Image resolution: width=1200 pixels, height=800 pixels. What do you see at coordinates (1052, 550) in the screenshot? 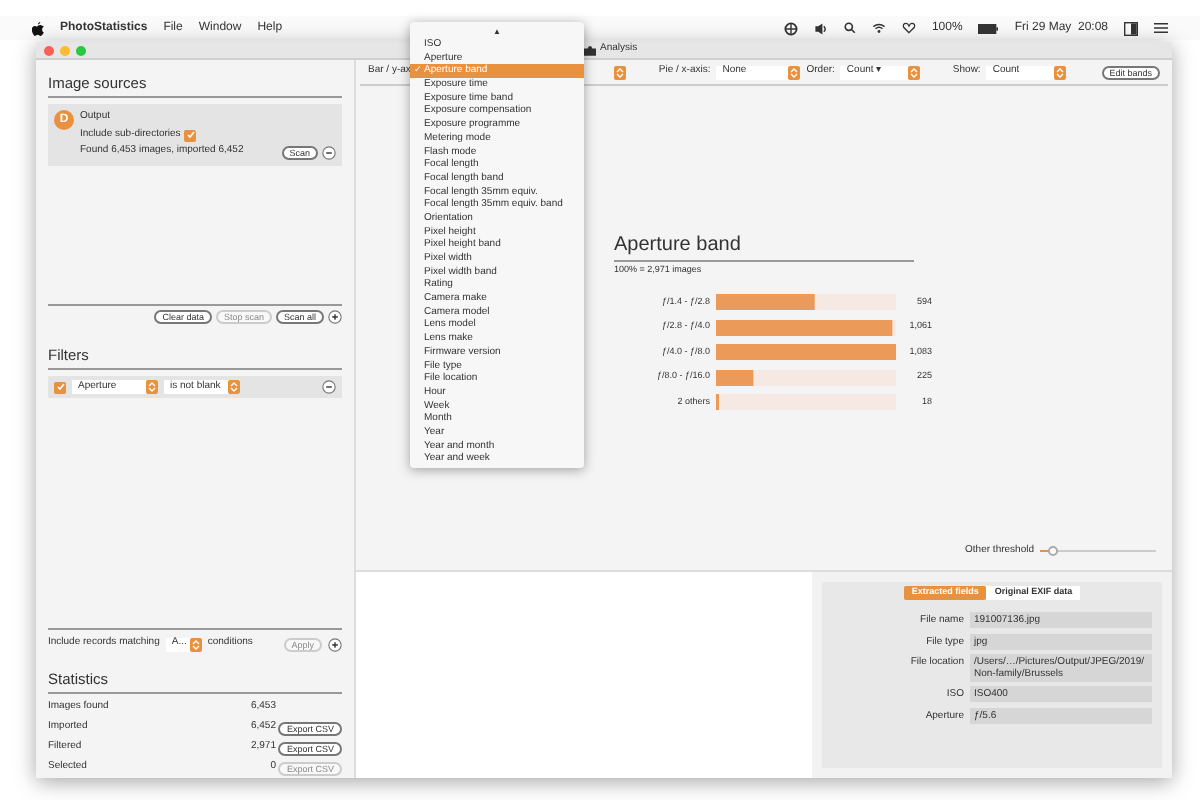
I see `slider-thumb` at bounding box center [1052, 550].